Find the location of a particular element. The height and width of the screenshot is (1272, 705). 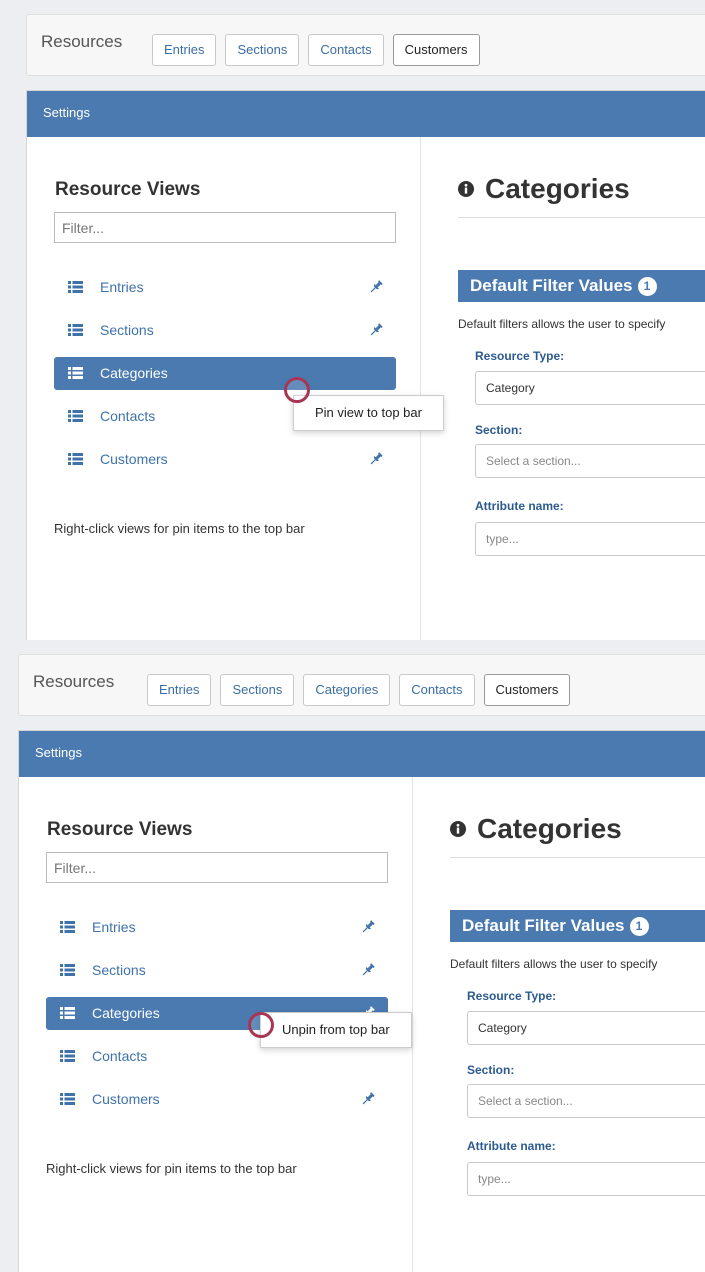

context-menu-item: Pin view to top bar is located at coordinates (368, 413).